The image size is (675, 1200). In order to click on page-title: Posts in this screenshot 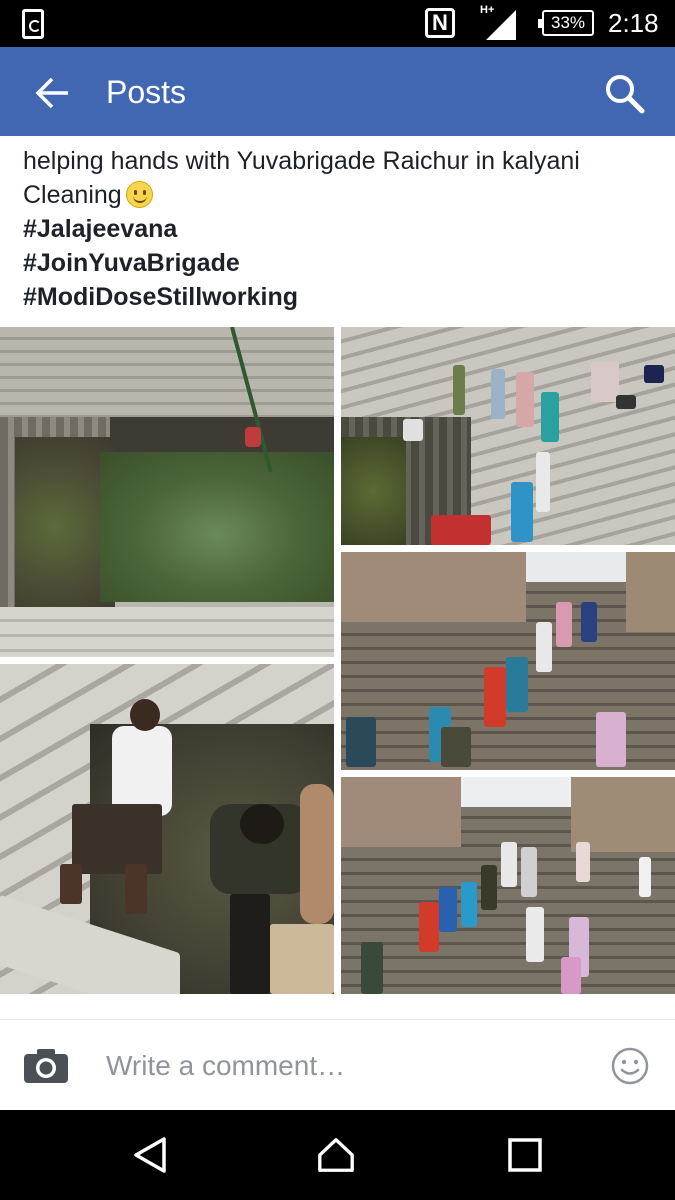, I will do `click(146, 92)`.